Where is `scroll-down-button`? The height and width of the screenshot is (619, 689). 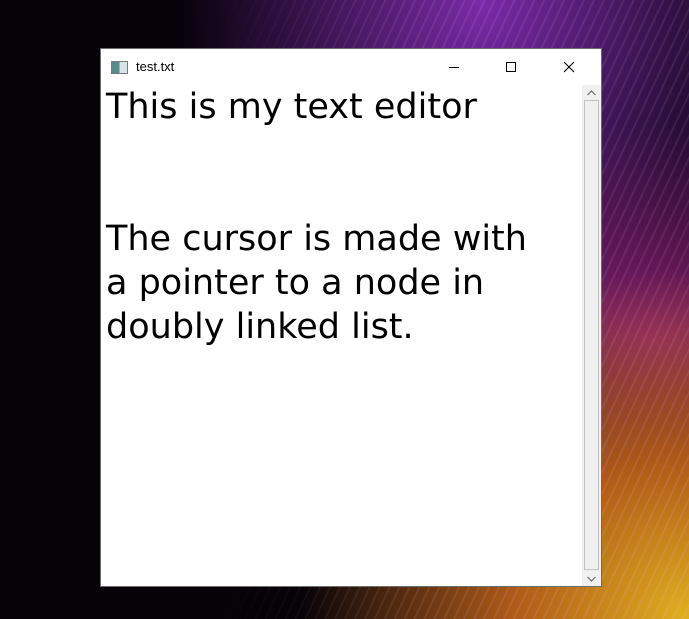 scroll-down-button is located at coordinates (591, 578).